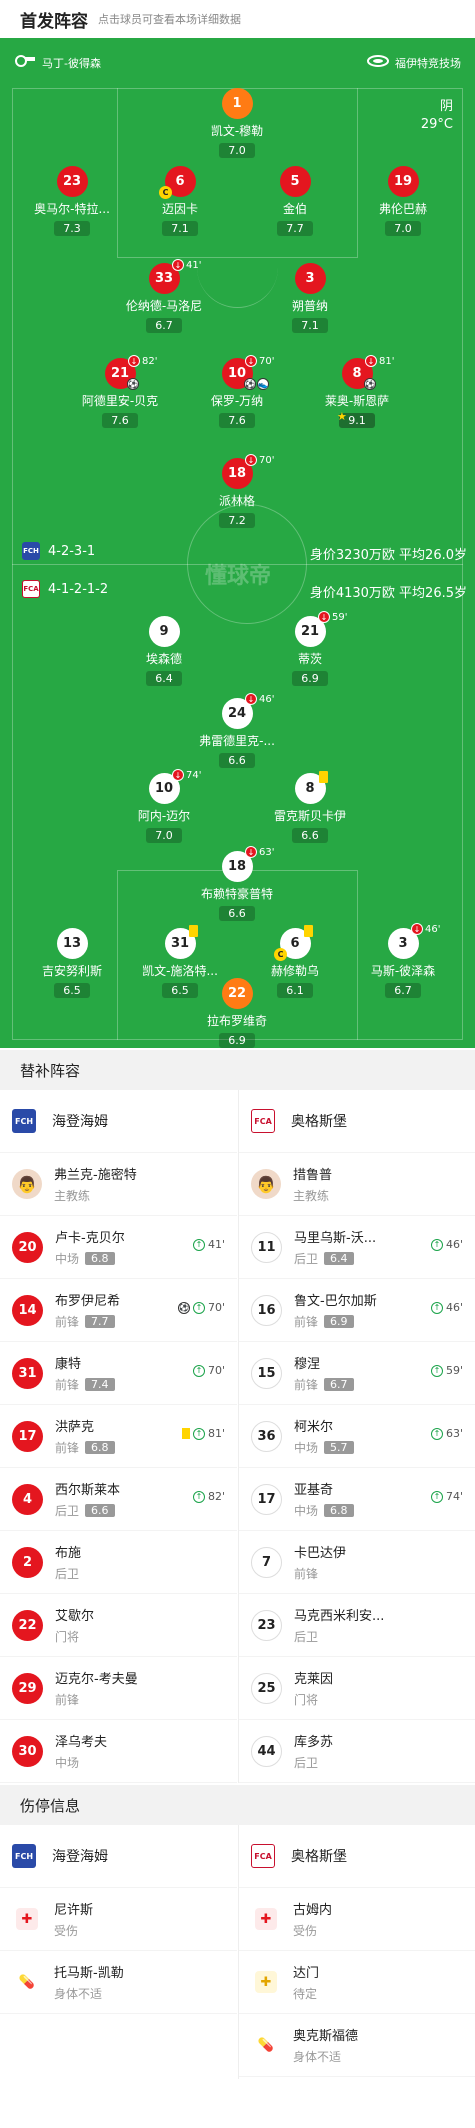 This screenshot has width=475, height=2128. What do you see at coordinates (357, 1373) in the screenshot?
I see `list-item: 15 穆涅 前锋 6.7 ↑ 59'` at bounding box center [357, 1373].